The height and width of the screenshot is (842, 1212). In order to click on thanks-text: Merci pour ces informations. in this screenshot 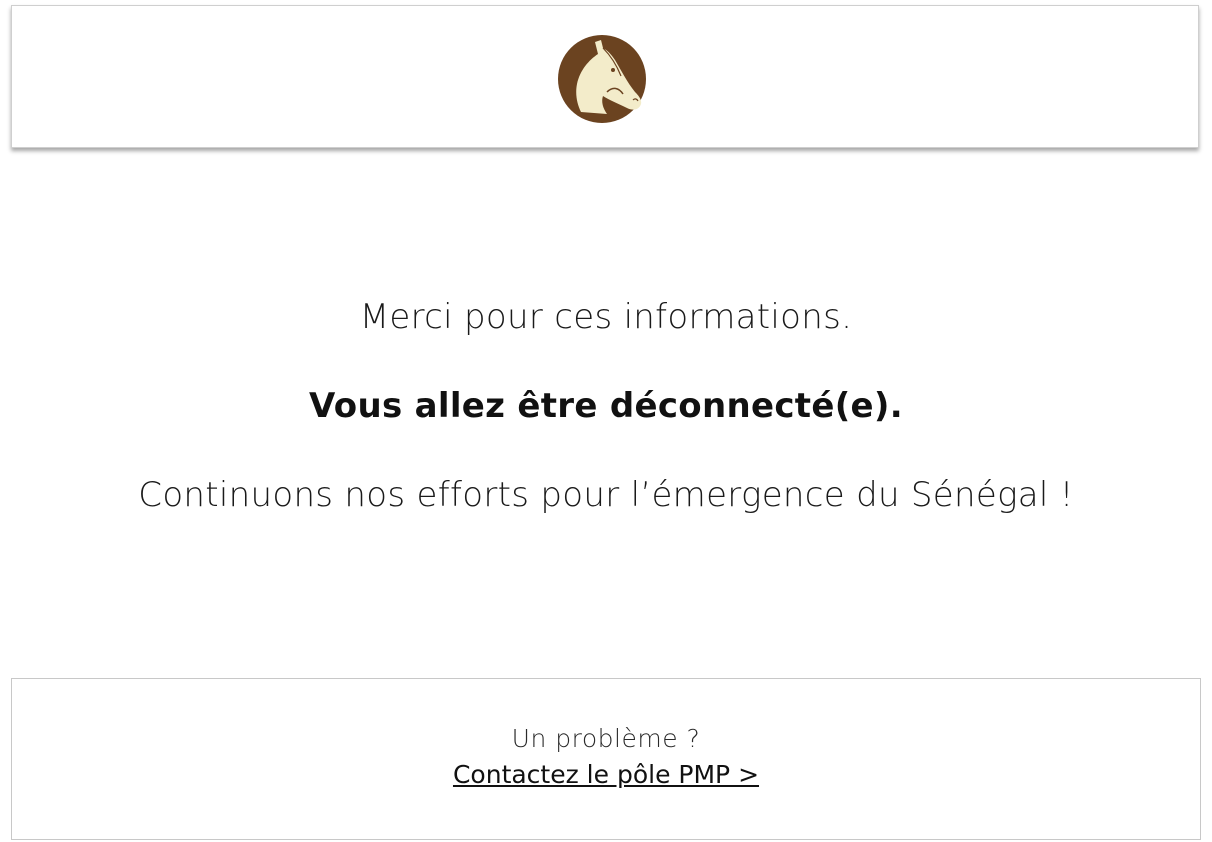, I will do `click(606, 317)`.